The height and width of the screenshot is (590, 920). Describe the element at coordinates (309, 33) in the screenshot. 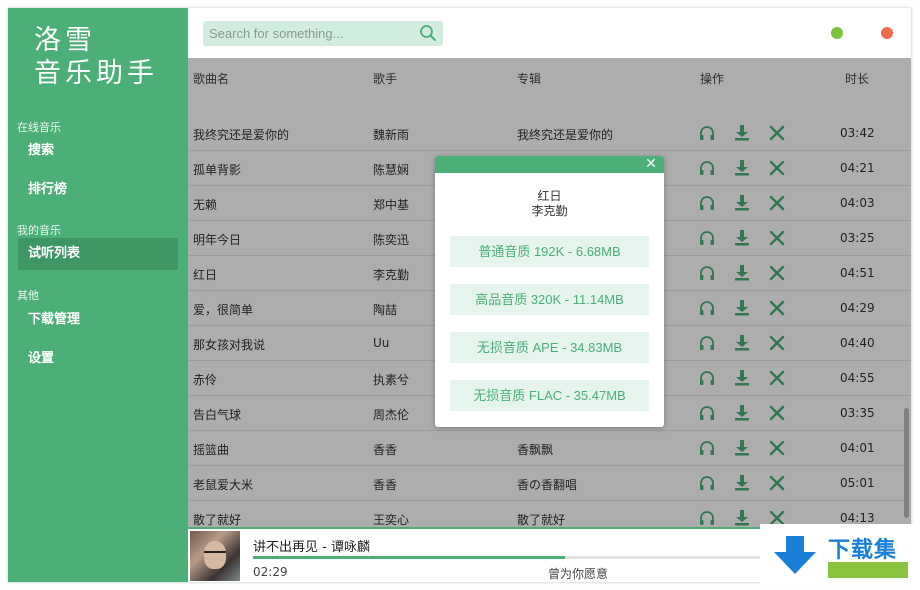

I see `search-input` at that location.